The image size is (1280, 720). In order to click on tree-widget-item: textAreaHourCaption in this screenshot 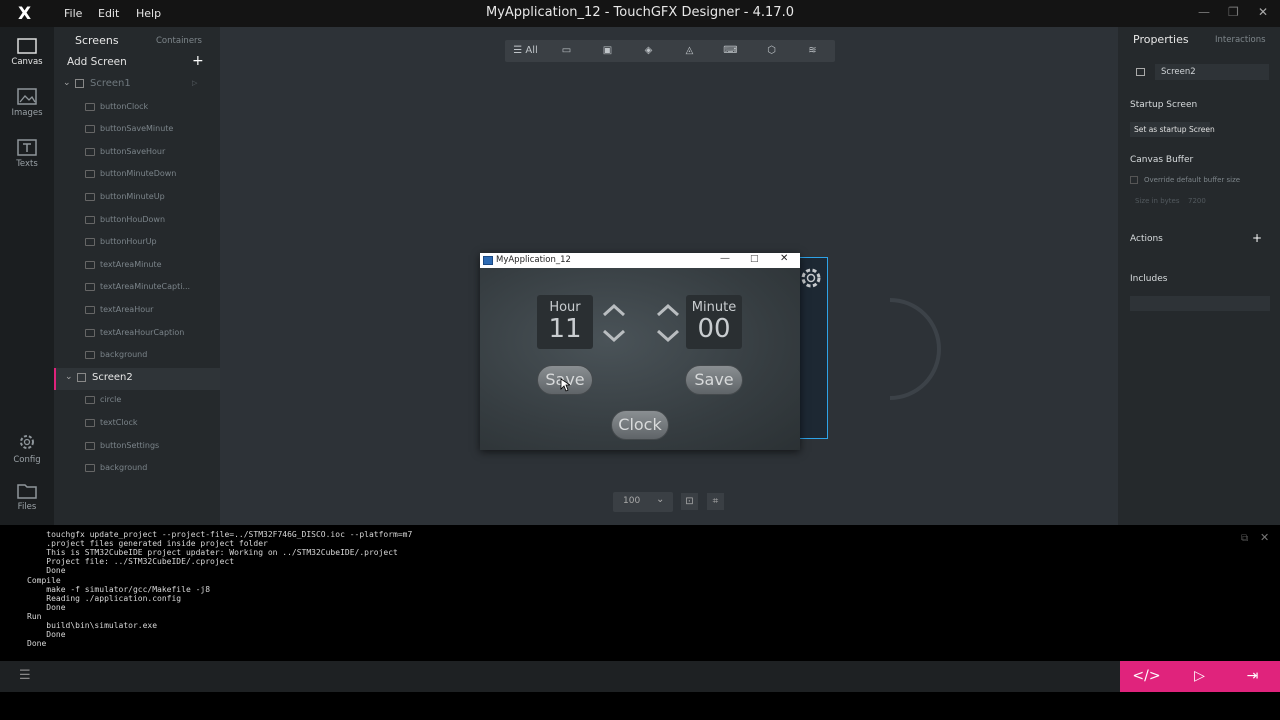, I will do `click(137, 334)`.